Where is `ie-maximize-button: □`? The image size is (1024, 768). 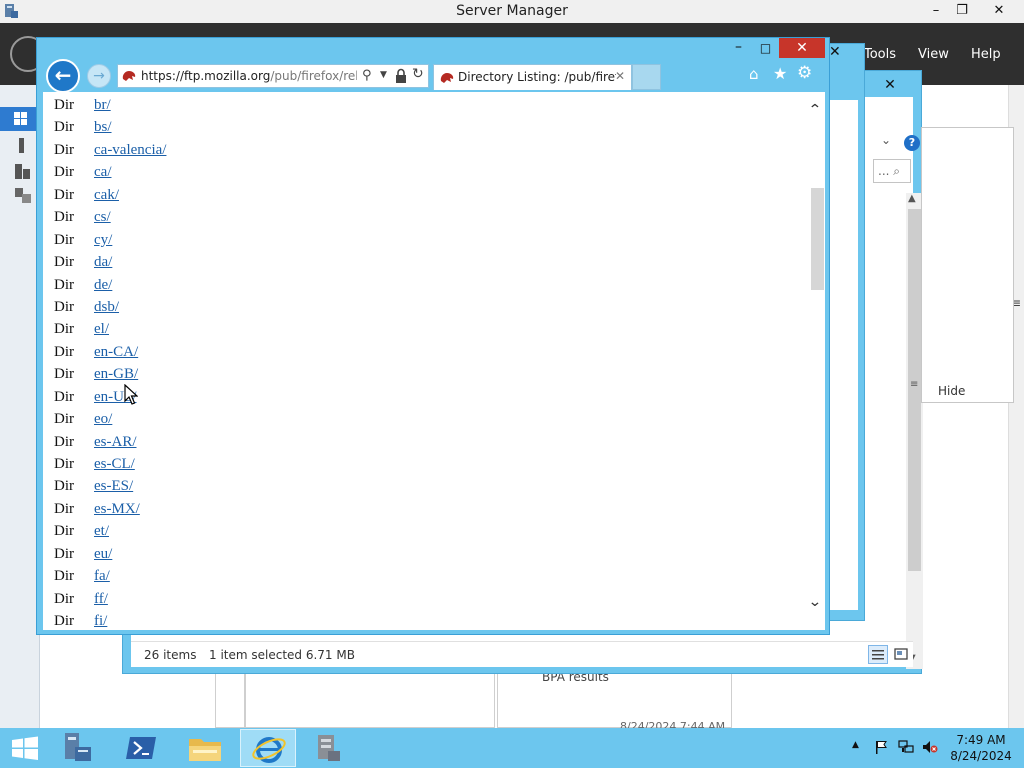
ie-maximize-button: □ is located at coordinates (765, 48).